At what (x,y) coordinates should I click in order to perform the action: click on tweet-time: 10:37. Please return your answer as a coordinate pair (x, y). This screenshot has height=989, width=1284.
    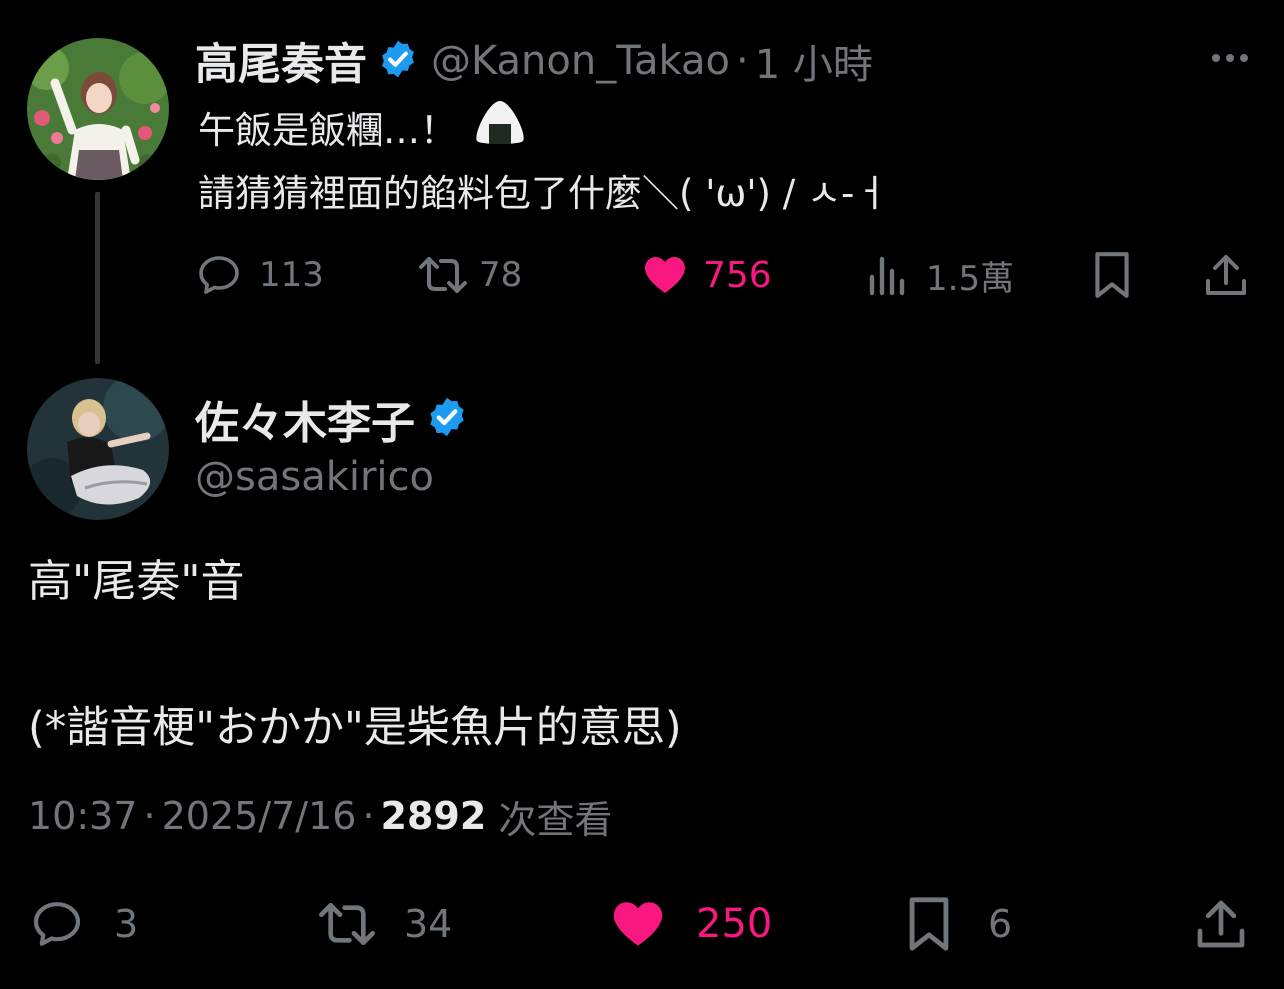
    Looking at the image, I should click on (83, 816).